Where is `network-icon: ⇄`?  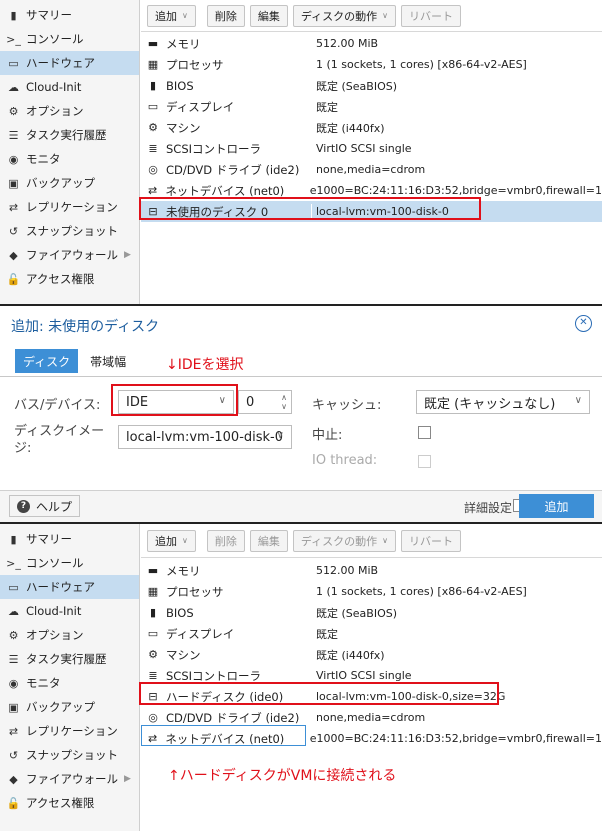 network-icon: ⇄ is located at coordinates (153, 190).